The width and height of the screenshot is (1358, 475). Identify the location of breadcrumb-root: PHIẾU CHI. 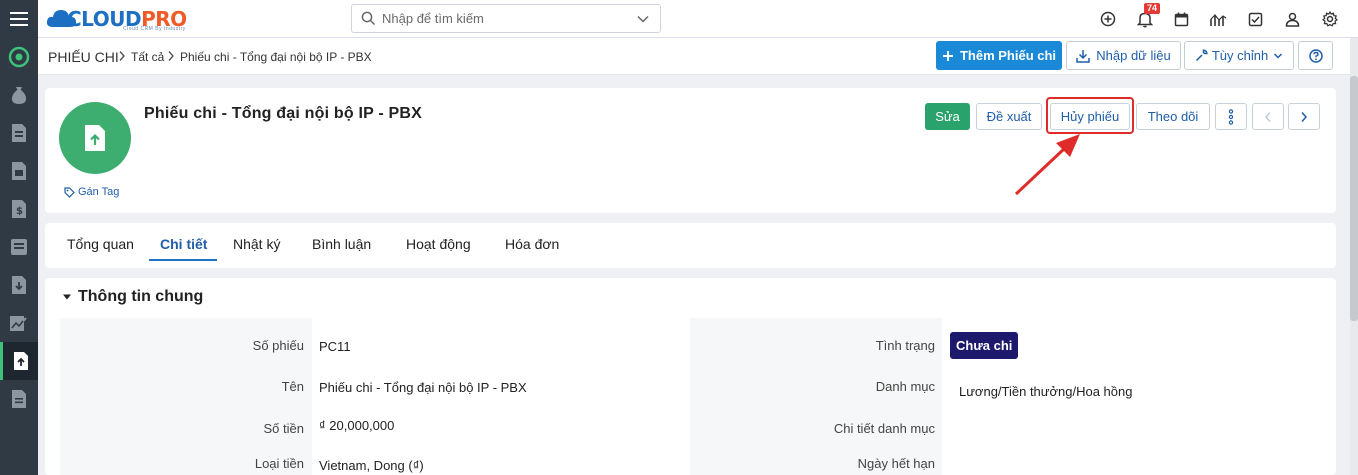
(83, 57).